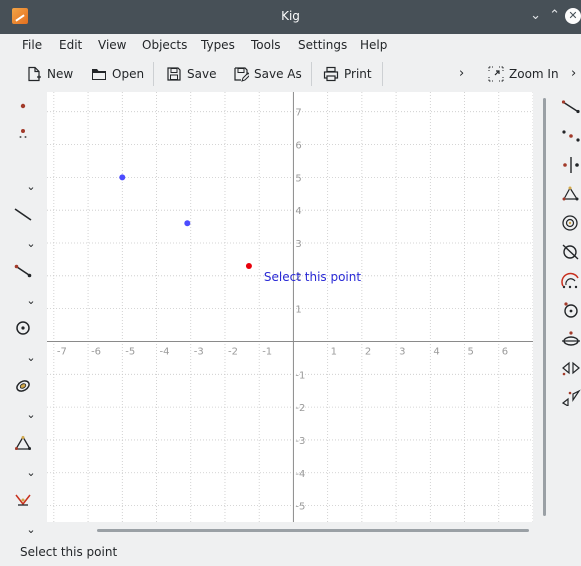 Image resolution: width=581 pixels, height=566 pixels. What do you see at coordinates (96, 351) in the screenshot?
I see `x-tick-label: -6` at bounding box center [96, 351].